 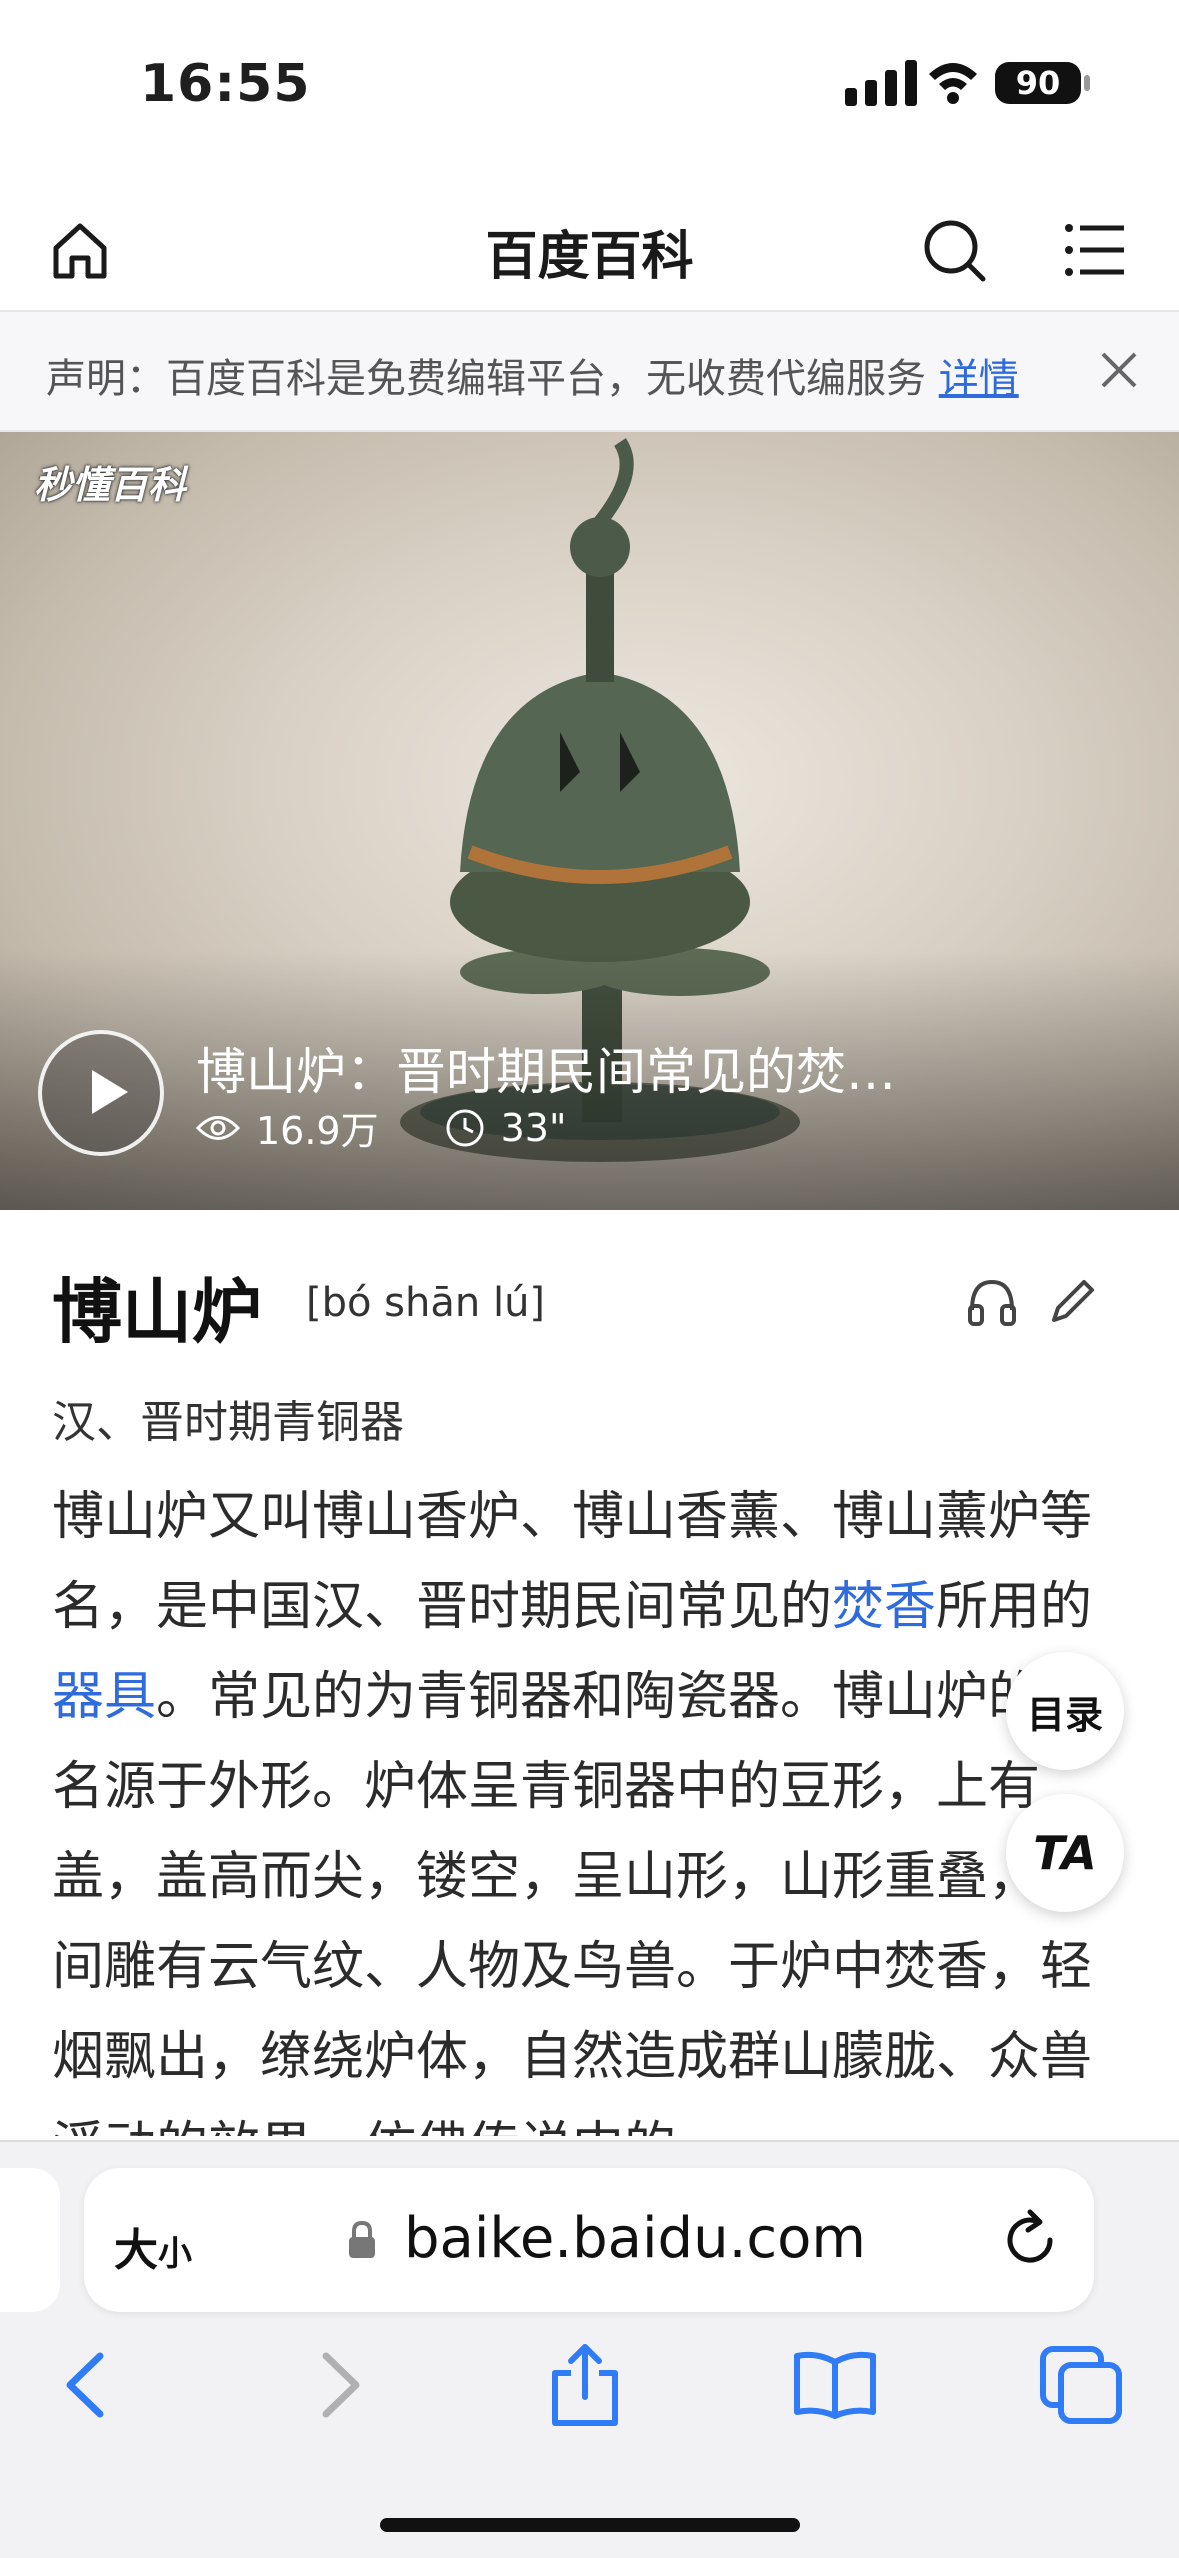 What do you see at coordinates (884, 1607) in the screenshot?
I see `link-burning-incense: 焚香` at bounding box center [884, 1607].